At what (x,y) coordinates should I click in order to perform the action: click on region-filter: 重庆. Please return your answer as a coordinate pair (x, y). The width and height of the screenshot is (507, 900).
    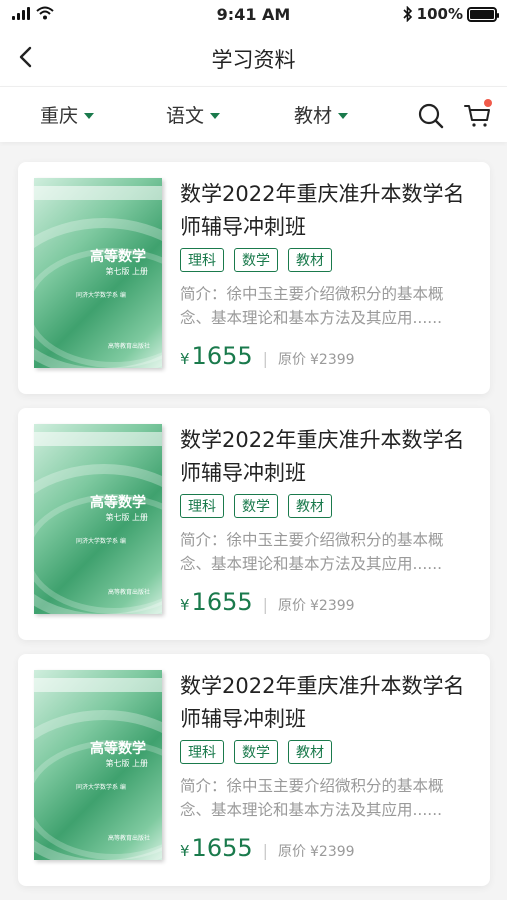
    Looking at the image, I should click on (67, 114).